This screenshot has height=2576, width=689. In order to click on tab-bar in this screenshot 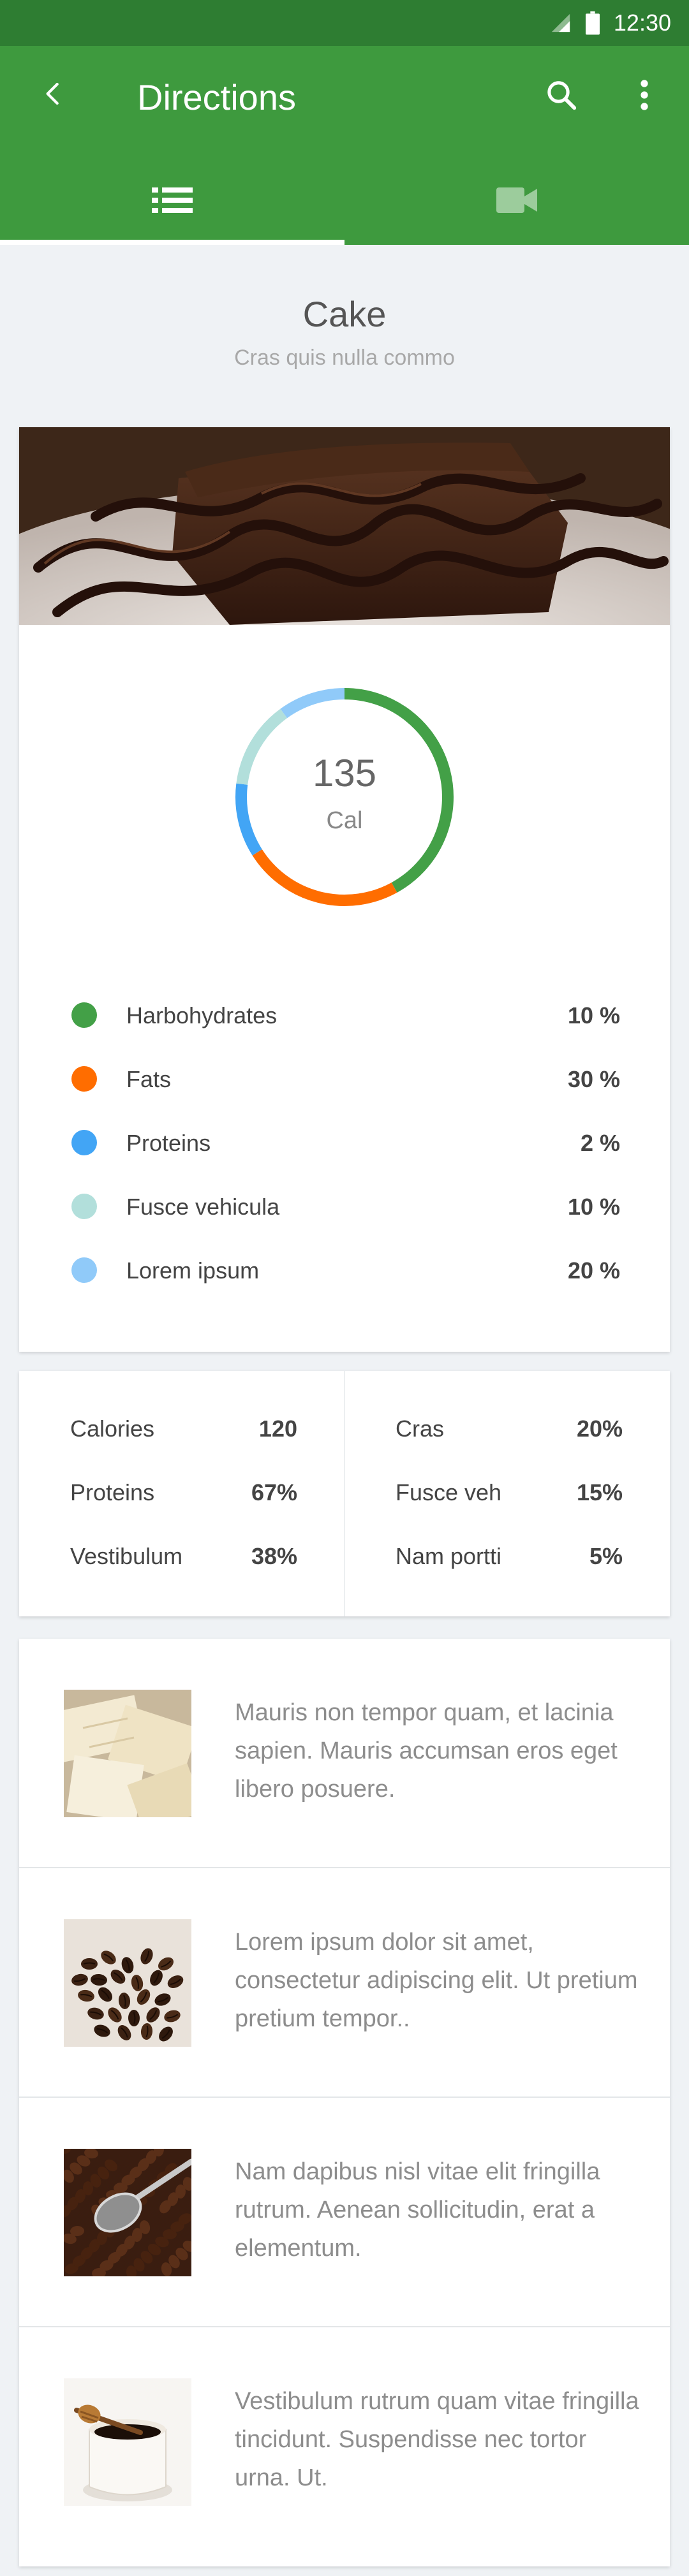, I will do `click(344, 200)`.